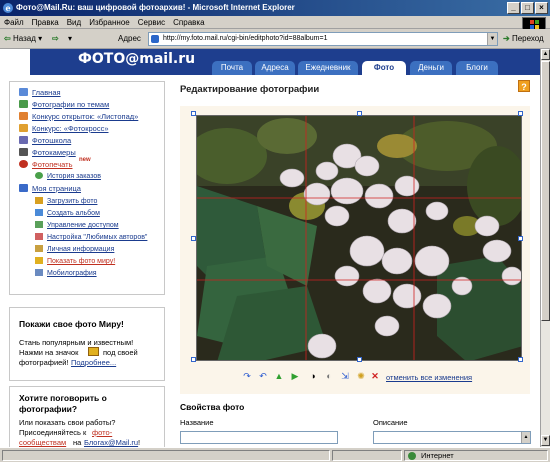 The image size is (550, 462). I want to click on my-page-icon, so click(23, 188).